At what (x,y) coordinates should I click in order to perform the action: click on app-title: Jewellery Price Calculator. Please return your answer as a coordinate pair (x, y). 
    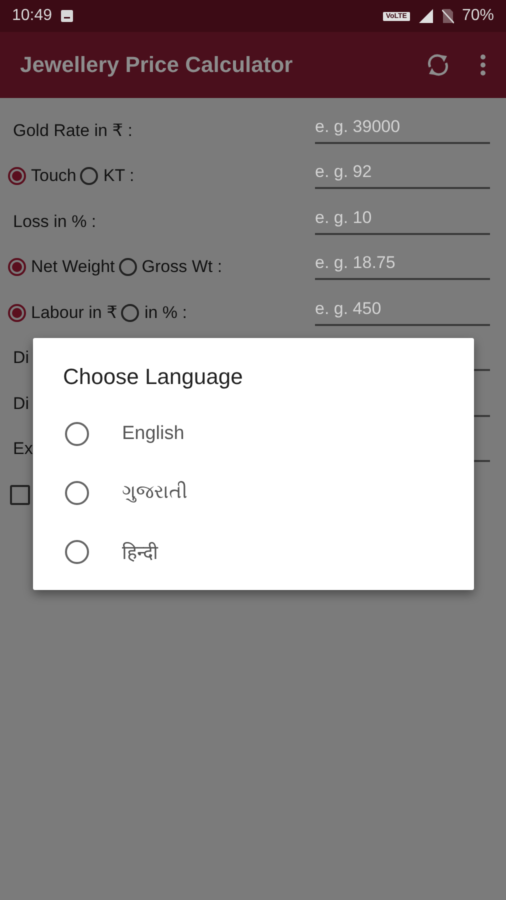
    Looking at the image, I should click on (157, 65).